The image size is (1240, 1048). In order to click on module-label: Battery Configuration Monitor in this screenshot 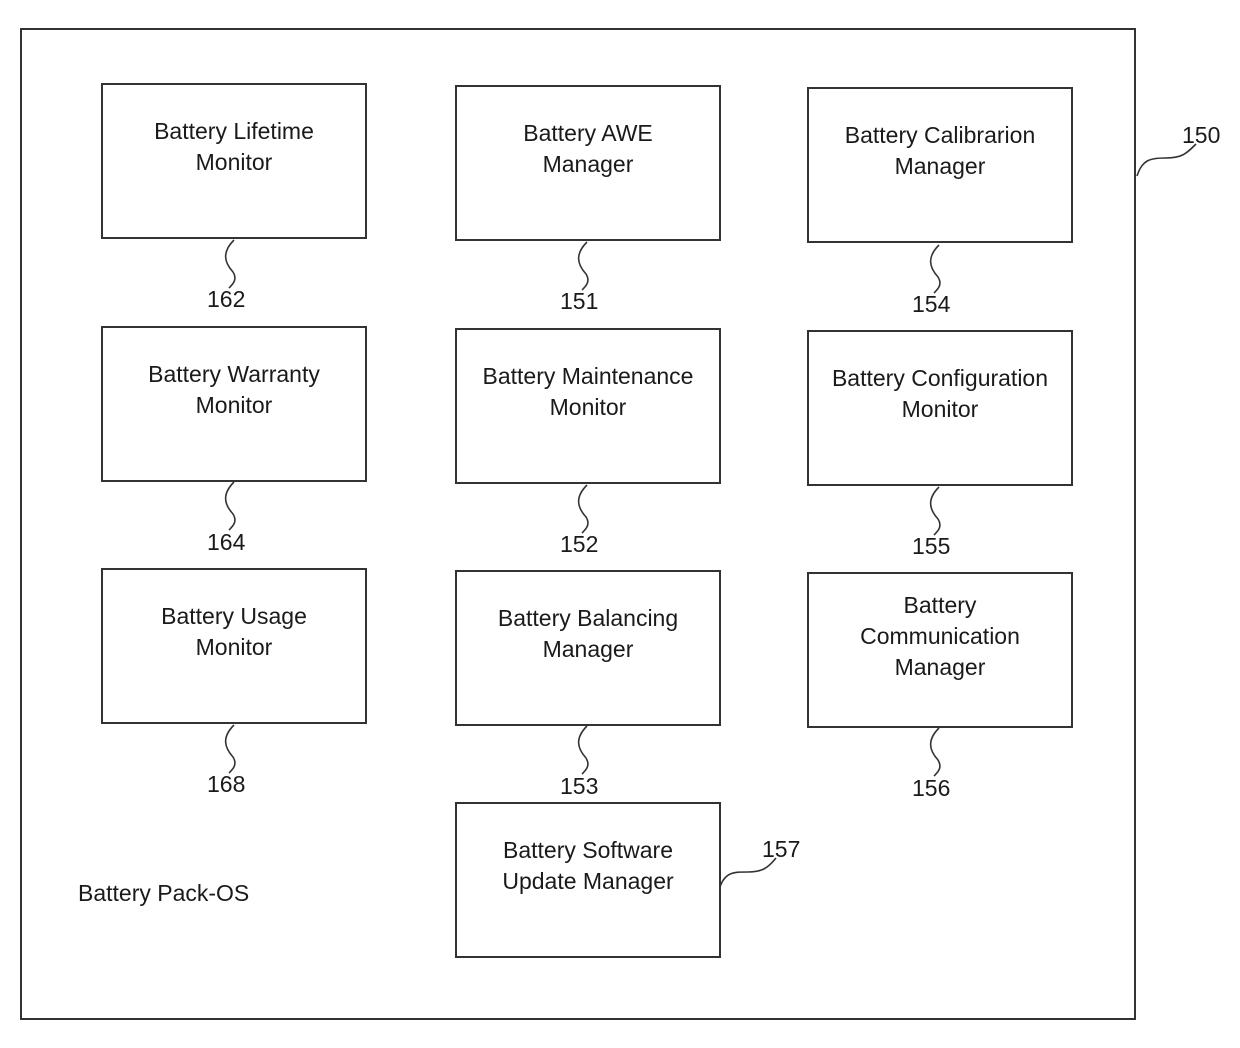, I will do `click(940, 393)`.